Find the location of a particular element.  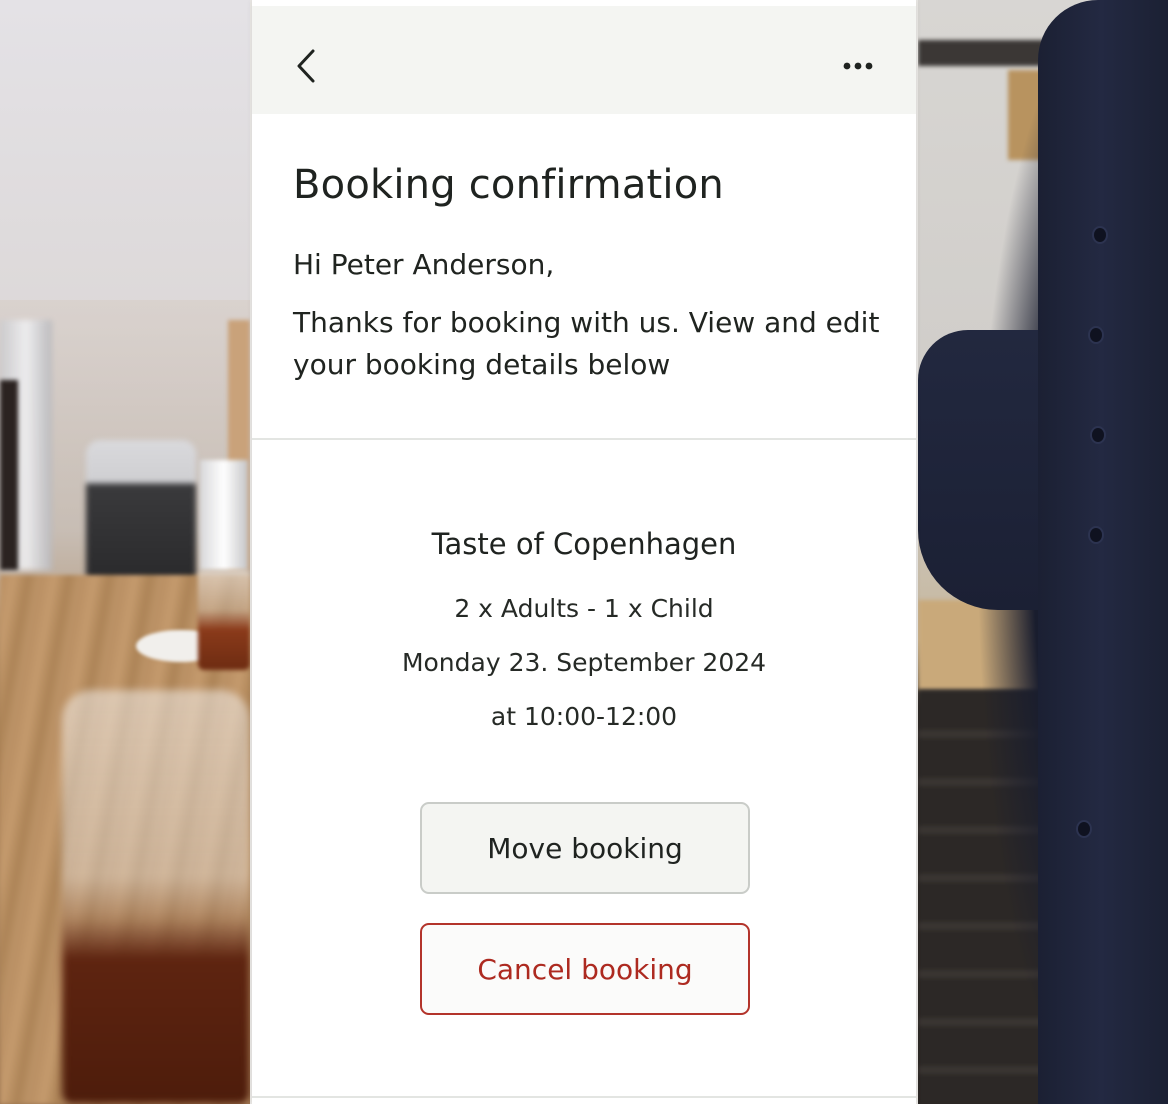

back-button is located at coordinates (306, 66).